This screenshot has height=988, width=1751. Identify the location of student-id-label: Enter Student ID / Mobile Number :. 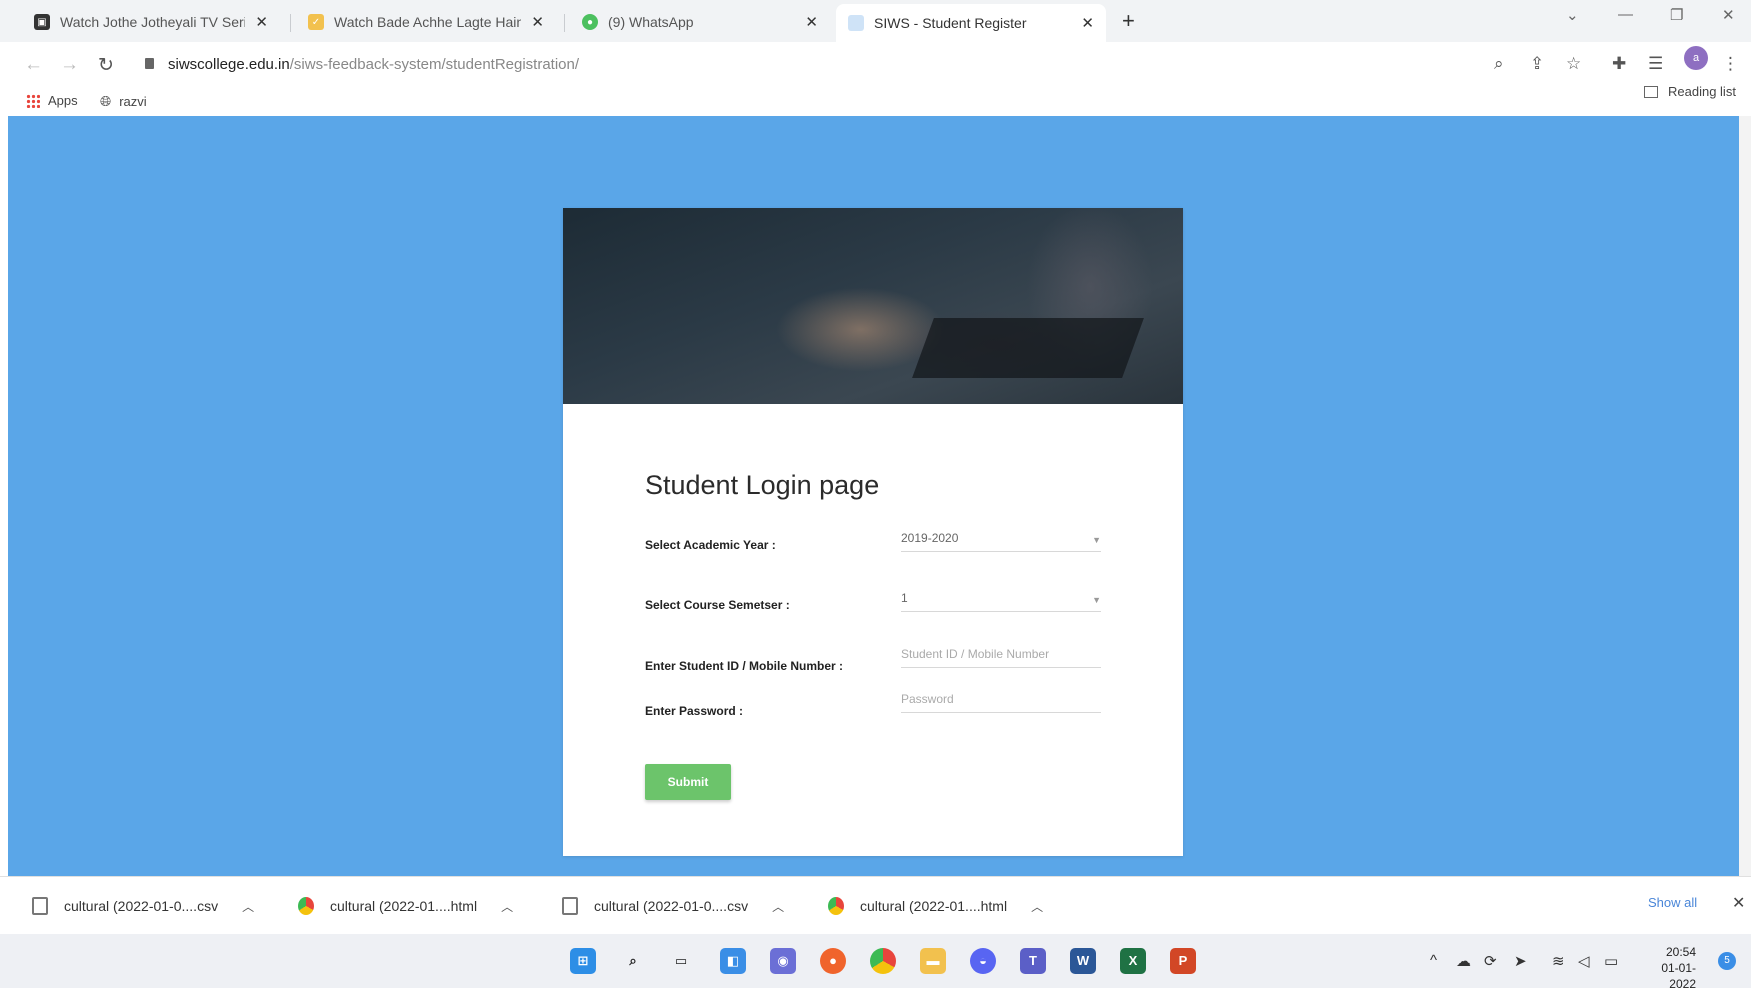
(744, 666).